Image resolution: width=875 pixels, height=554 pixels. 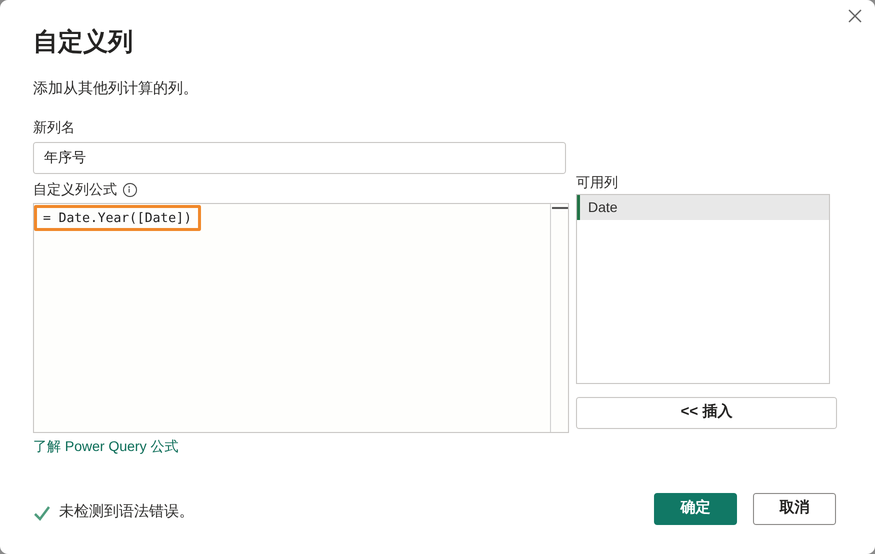 I want to click on dialog-description: 添加从其他列计算的列。, so click(x=115, y=89).